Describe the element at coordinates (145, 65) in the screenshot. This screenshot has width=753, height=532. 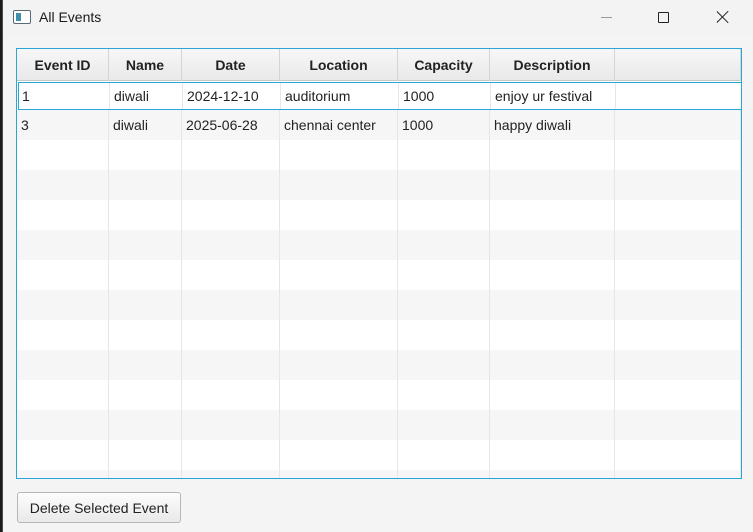
I see `column-header-name: Name` at that location.